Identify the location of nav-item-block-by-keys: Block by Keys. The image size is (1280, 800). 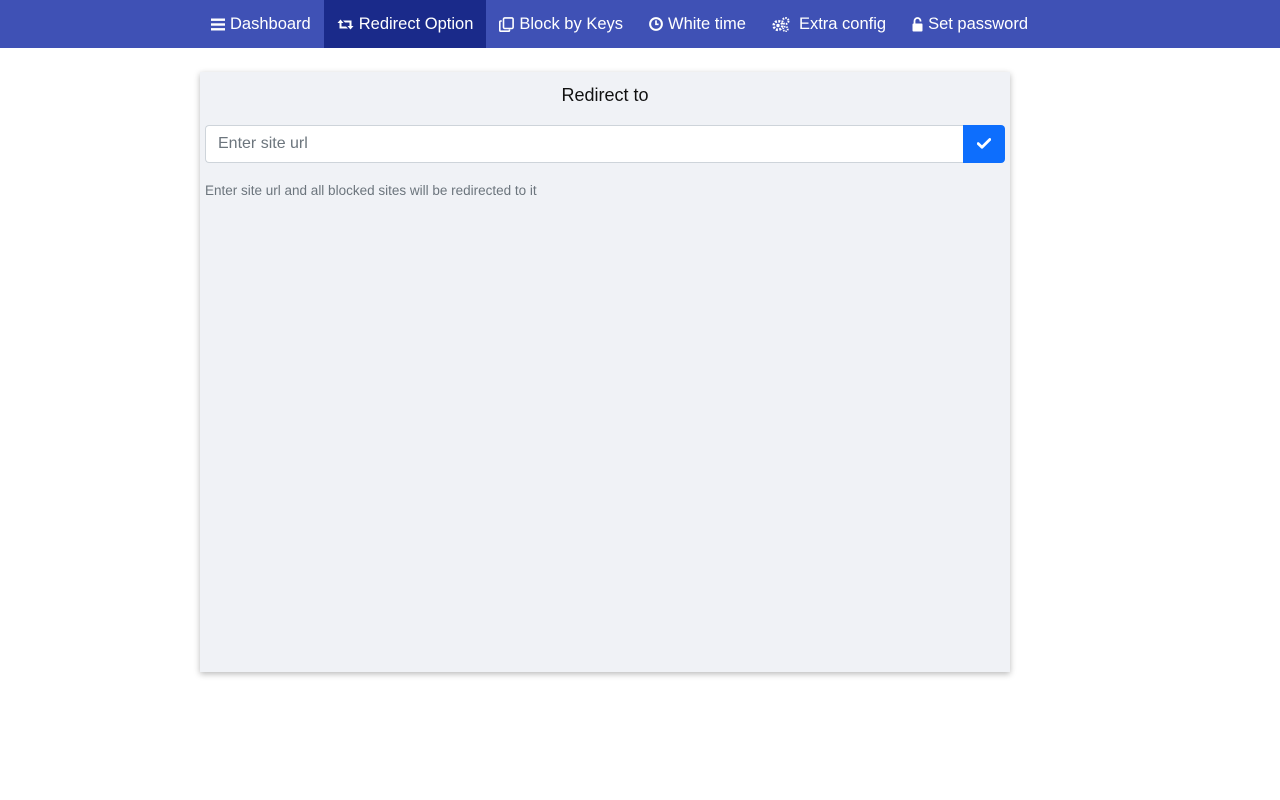
(561, 24).